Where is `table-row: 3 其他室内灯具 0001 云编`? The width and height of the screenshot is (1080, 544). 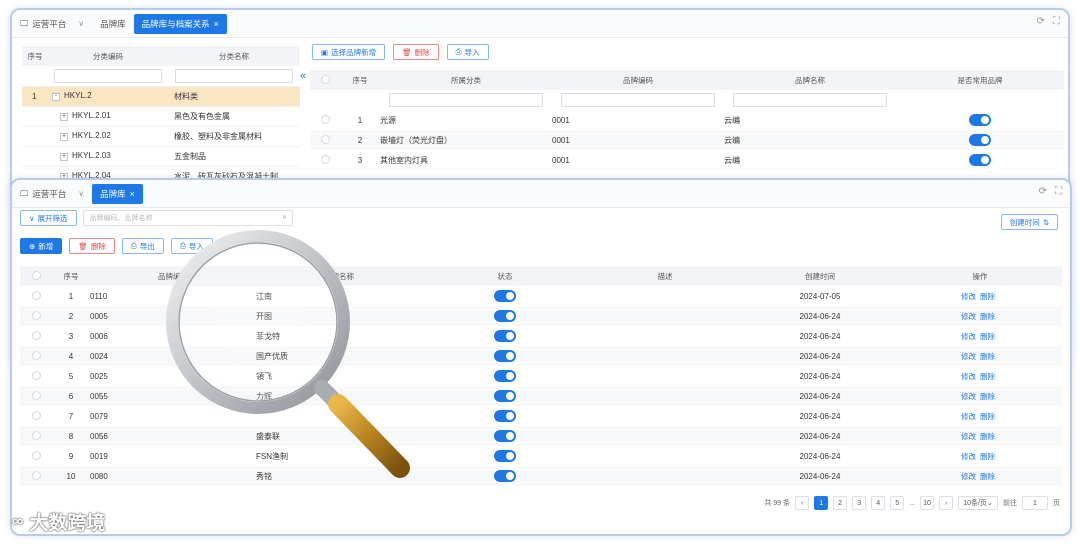
table-row: 3 其他室内灯具 0001 云编 is located at coordinates (687, 160).